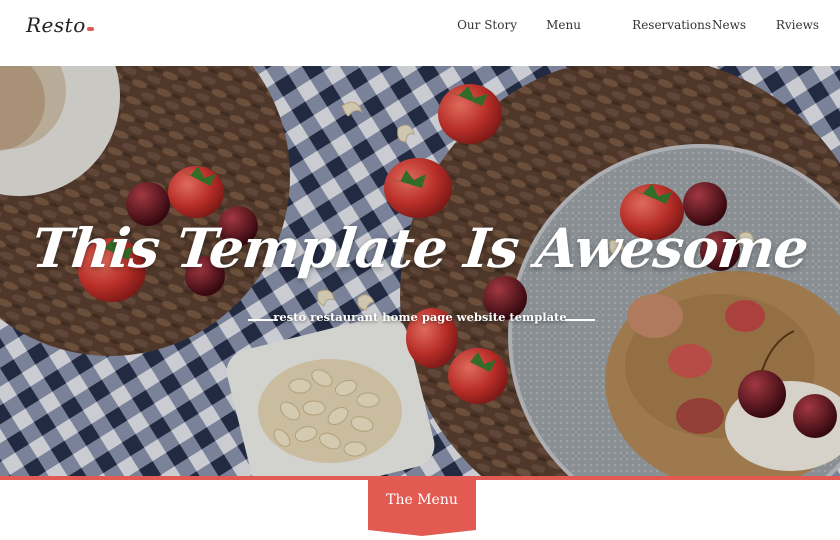 The height and width of the screenshot is (540, 840). What do you see at coordinates (563, 25) in the screenshot?
I see `nav-menu: Menu` at bounding box center [563, 25].